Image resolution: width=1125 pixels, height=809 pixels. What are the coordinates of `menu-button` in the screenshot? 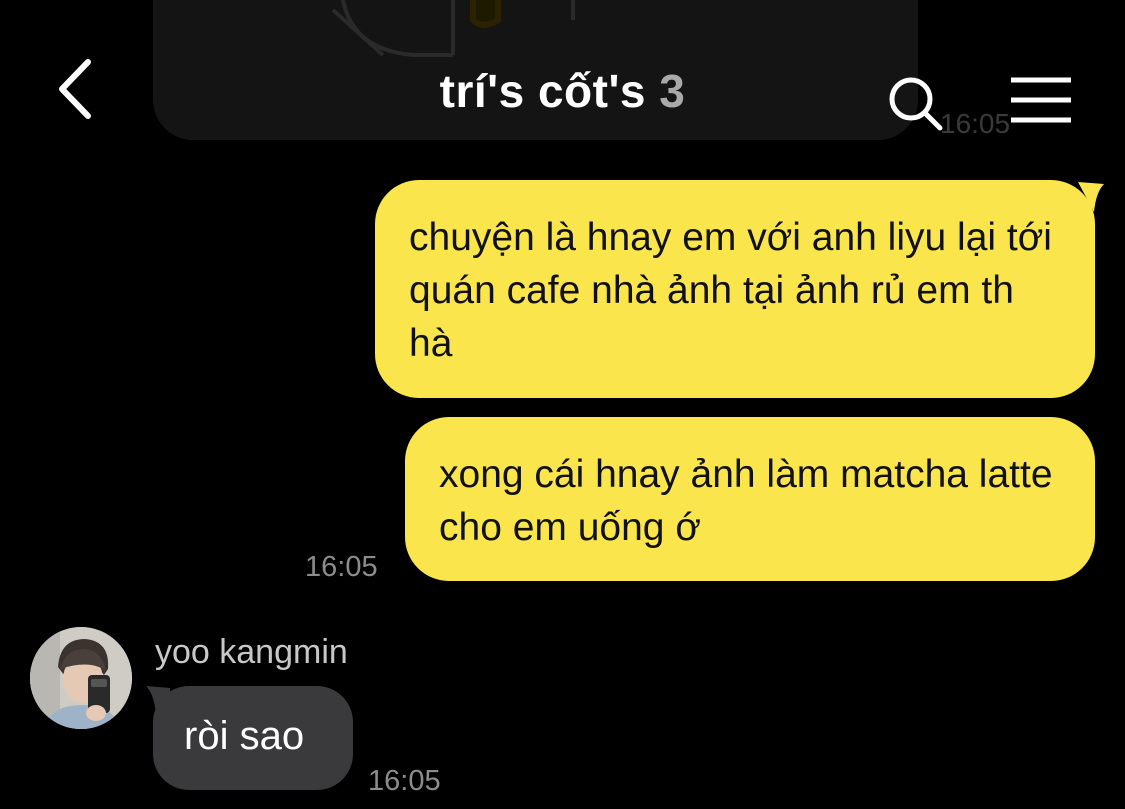 It's located at (1041, 101).